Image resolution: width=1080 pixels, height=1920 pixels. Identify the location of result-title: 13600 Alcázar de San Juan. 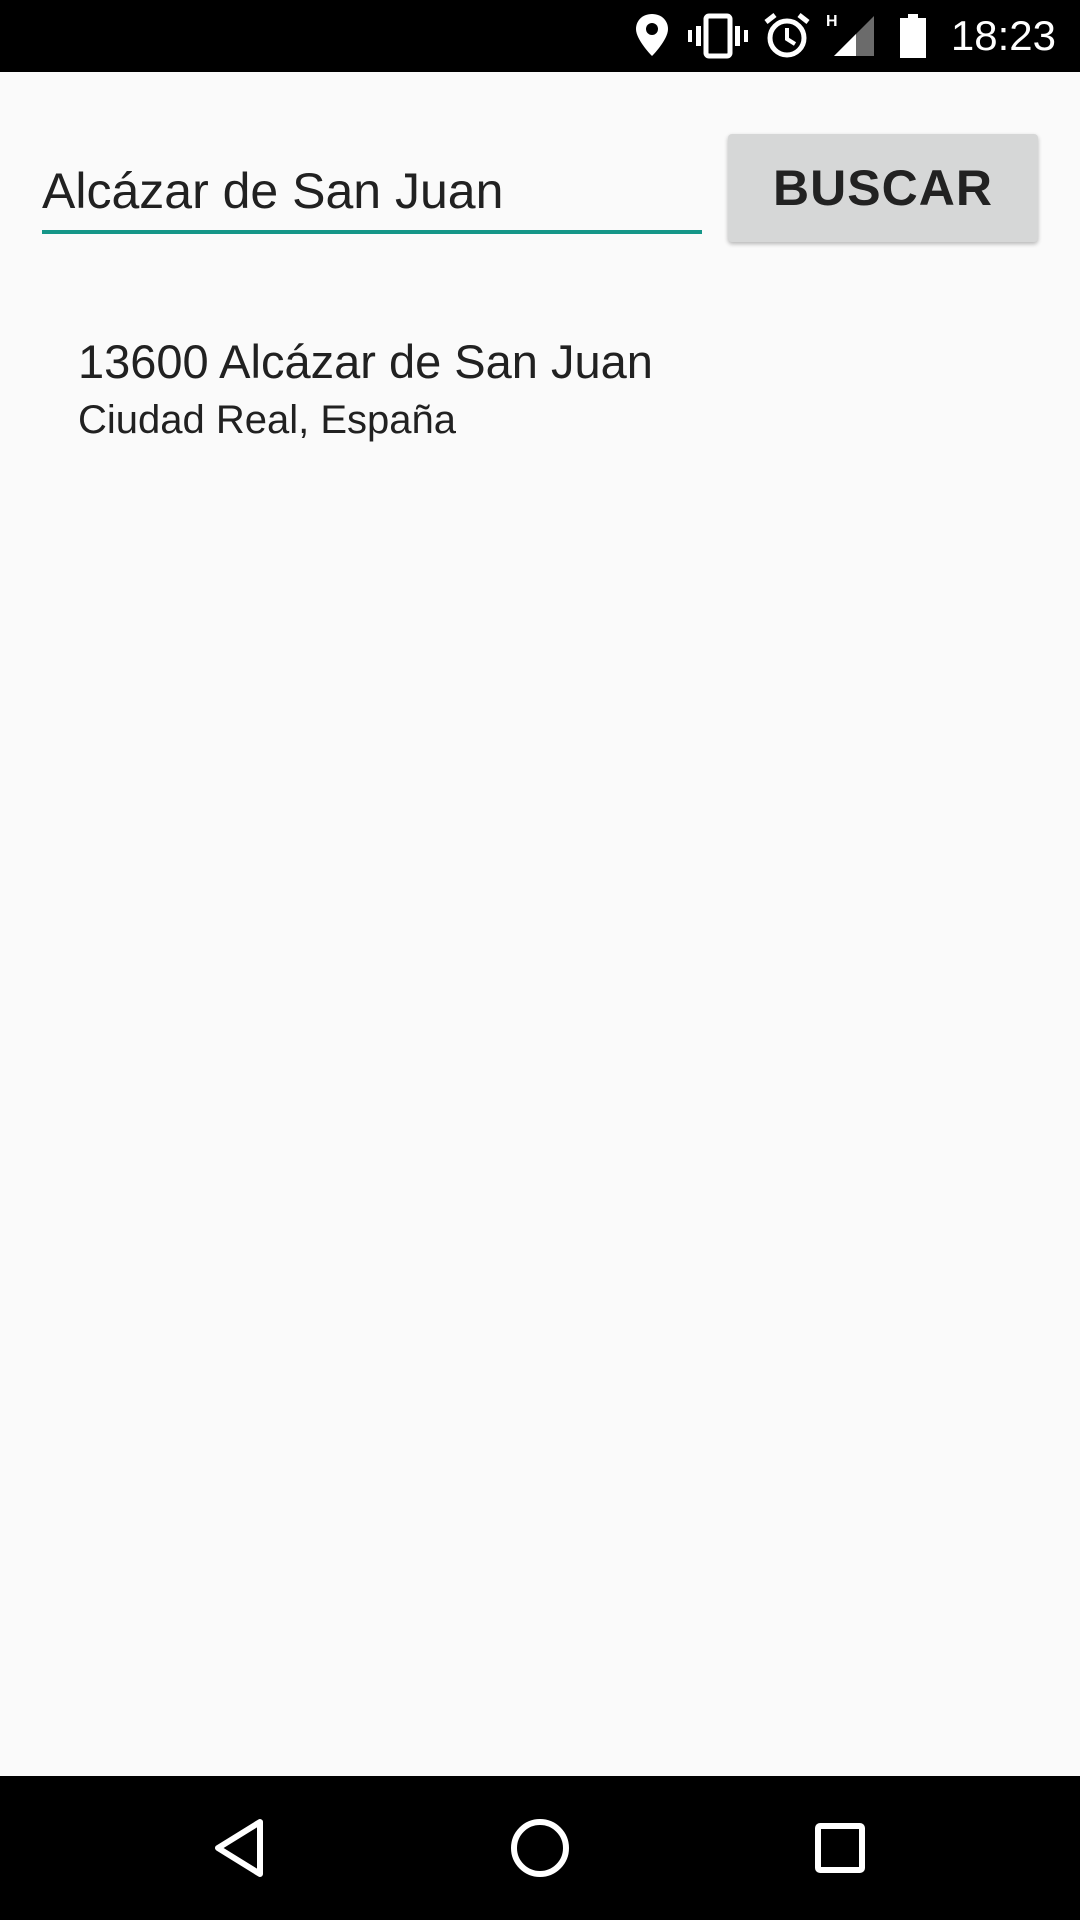
(365, 361).